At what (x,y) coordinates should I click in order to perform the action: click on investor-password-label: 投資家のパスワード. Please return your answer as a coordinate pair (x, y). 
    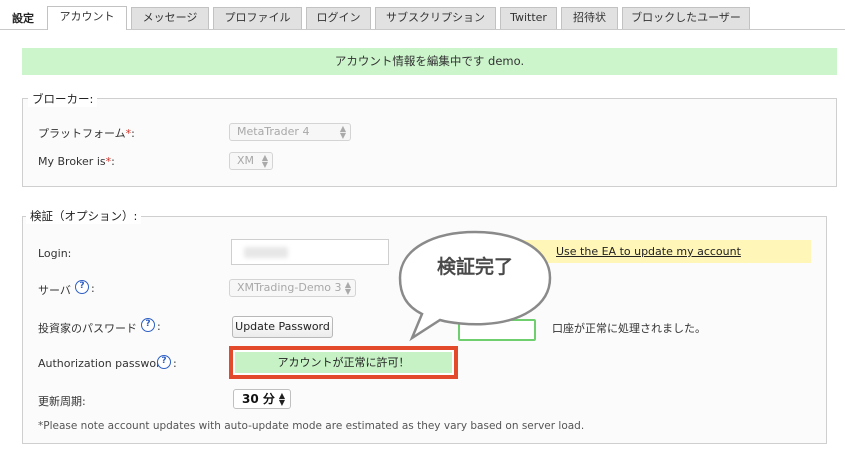
    Looking at the image, I should click on (87, 328).